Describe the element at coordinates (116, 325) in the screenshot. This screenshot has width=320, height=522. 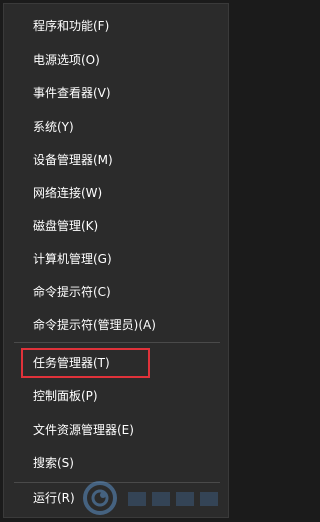
I see `menu-item-command-prompt-admin: 命令提示符(管理员)(A)` at that location.